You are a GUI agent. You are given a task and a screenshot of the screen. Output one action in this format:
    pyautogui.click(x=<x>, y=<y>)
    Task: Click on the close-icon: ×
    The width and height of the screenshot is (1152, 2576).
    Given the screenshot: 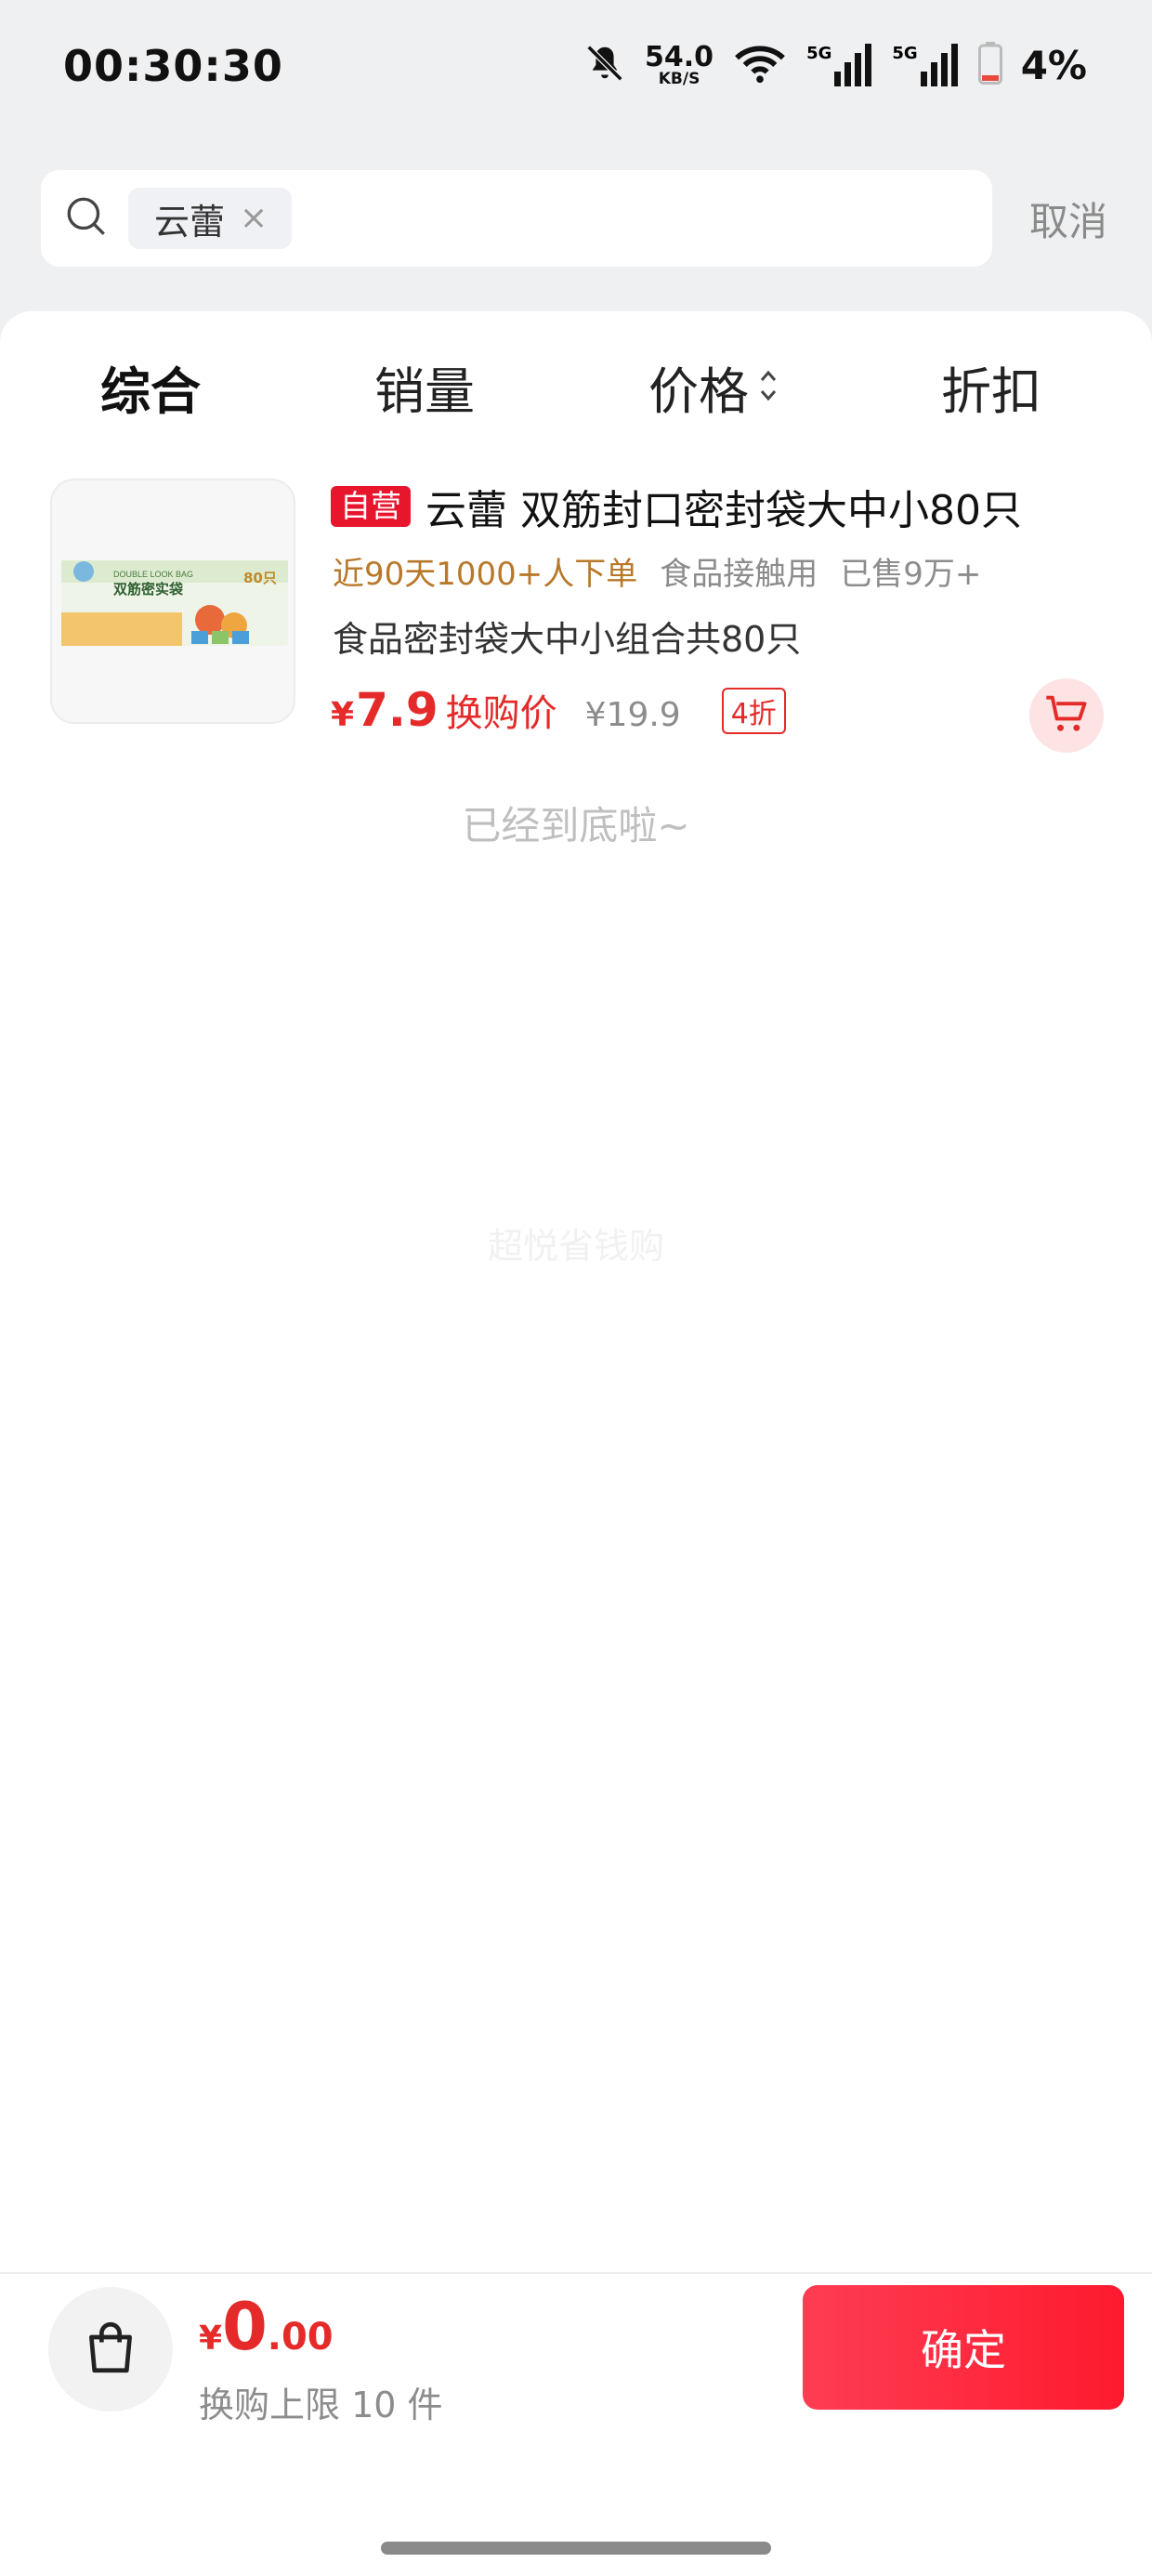 What is the action you would take?
    pyautogui.click(x=254, y=218)
    